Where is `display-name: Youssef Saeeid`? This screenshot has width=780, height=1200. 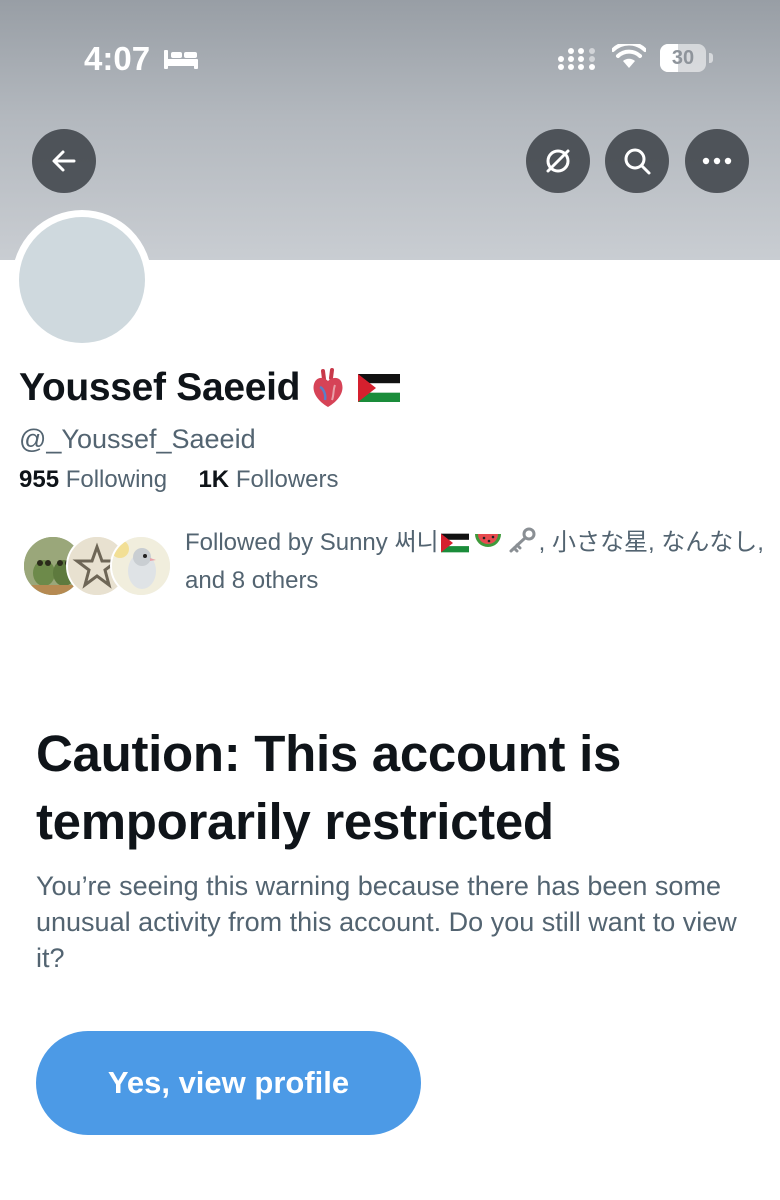 display-name: Youssef Saeeid is located at coordinates (160, 387).